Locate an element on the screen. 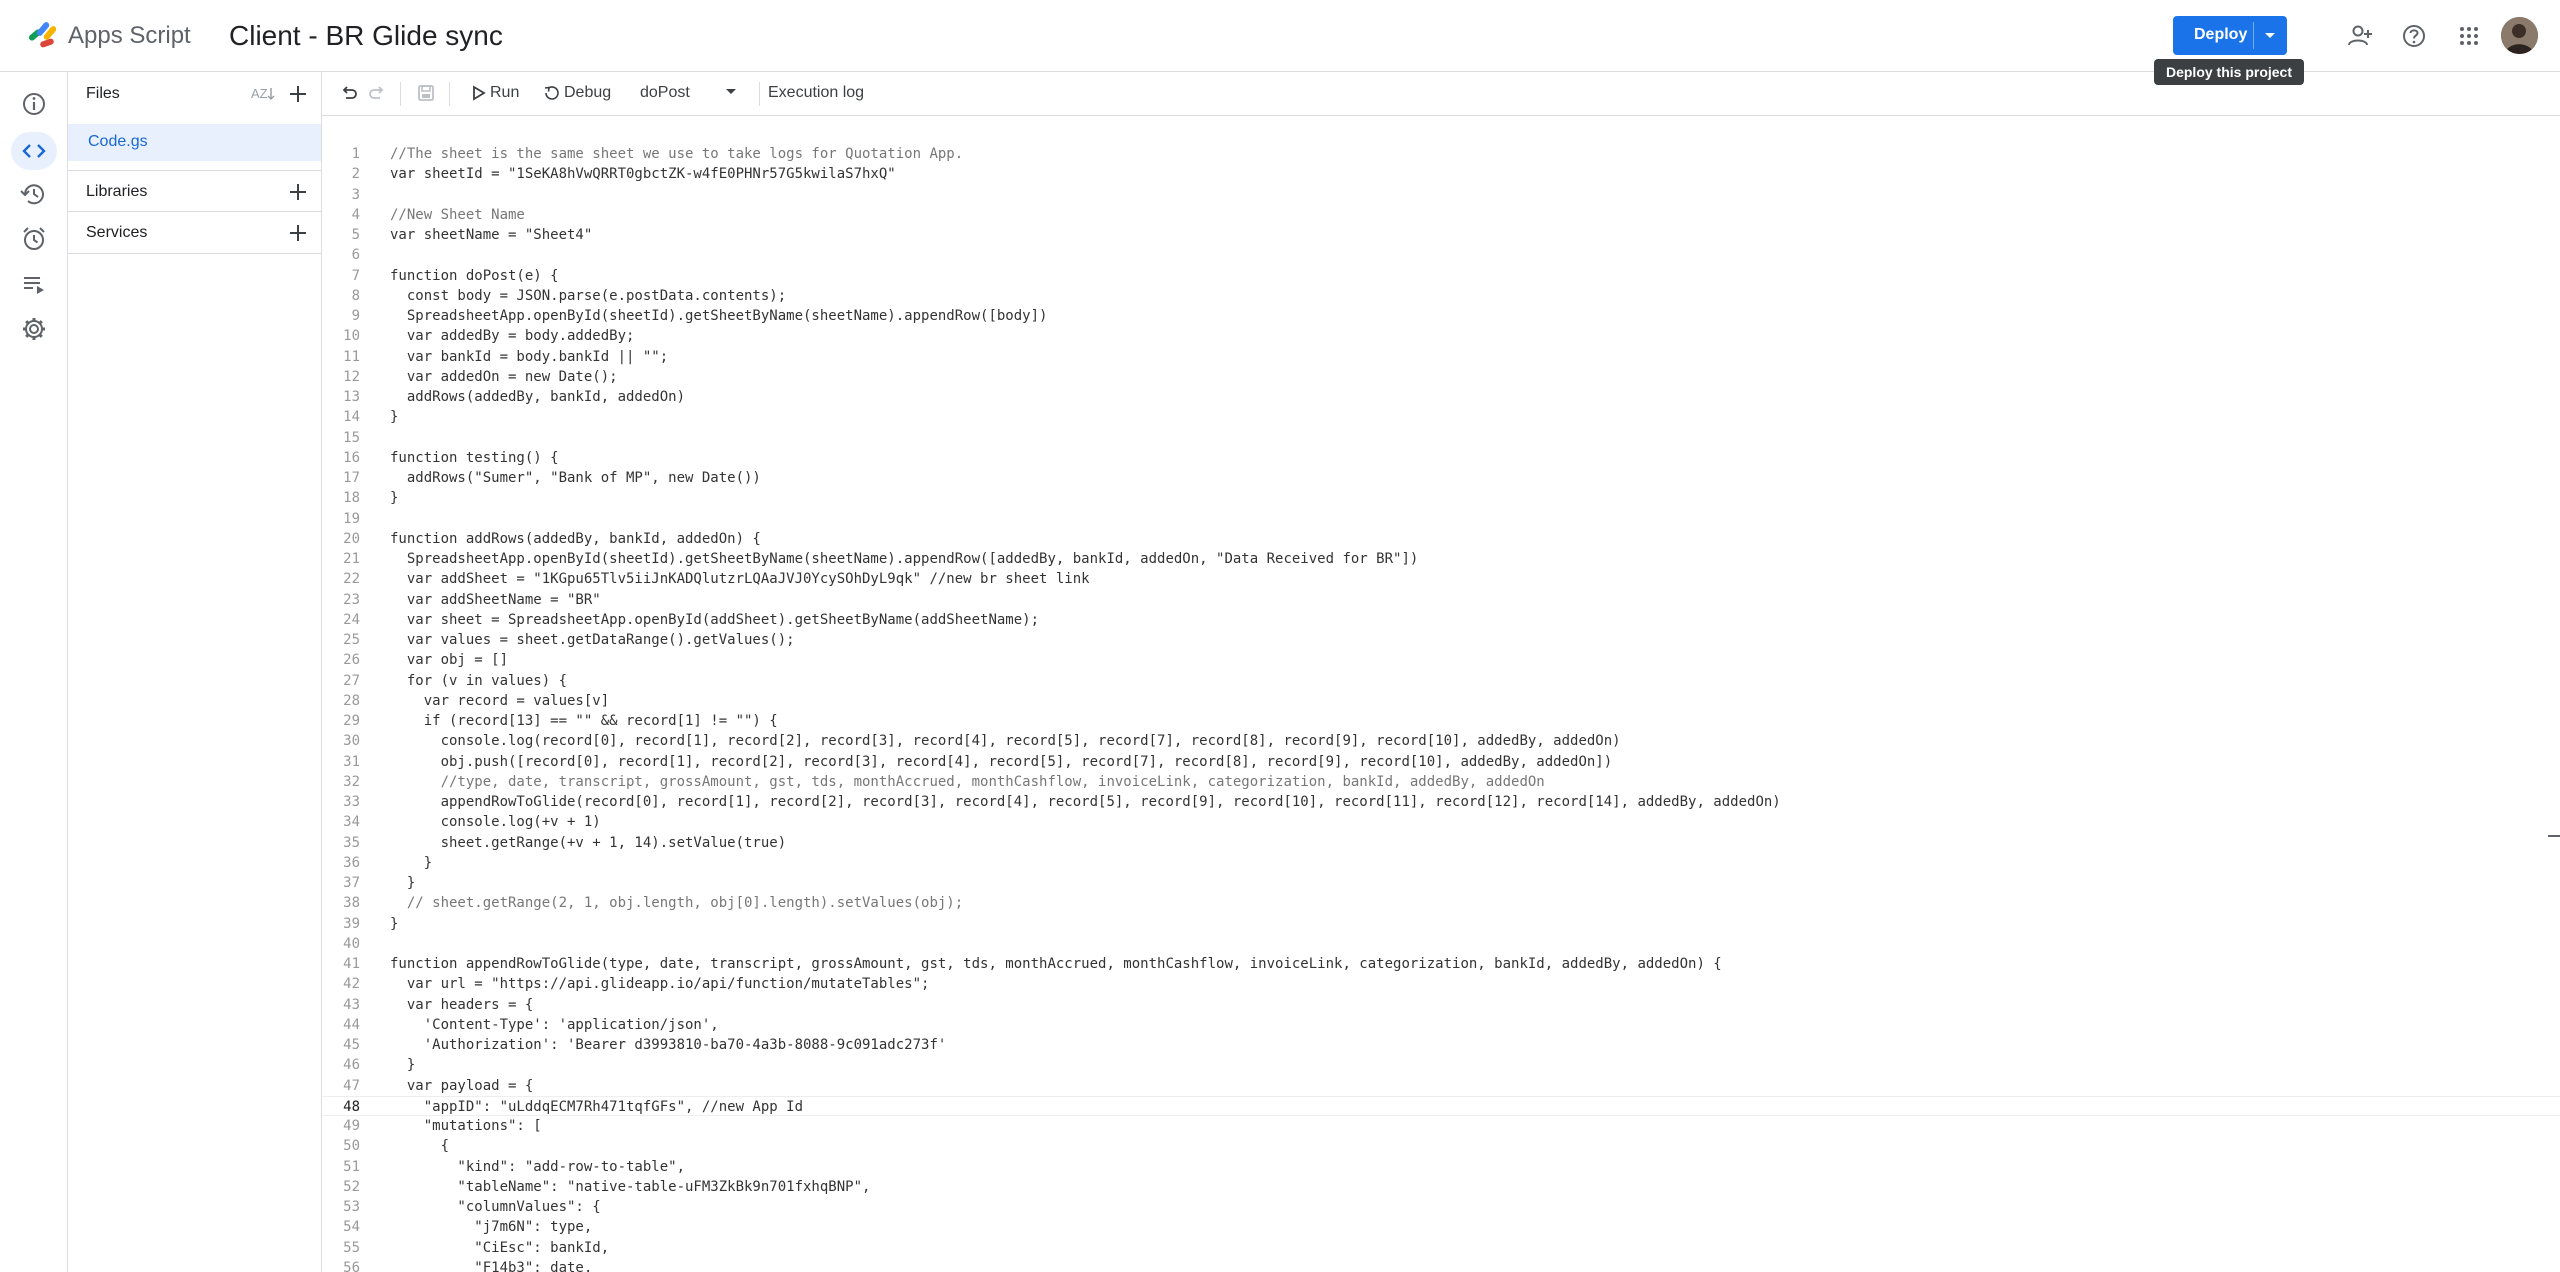 Image resolution: width=2560 pixels, height=1272 pixels. code-line: 7 function doPost(e) { is located at coordinates (1441, 276).